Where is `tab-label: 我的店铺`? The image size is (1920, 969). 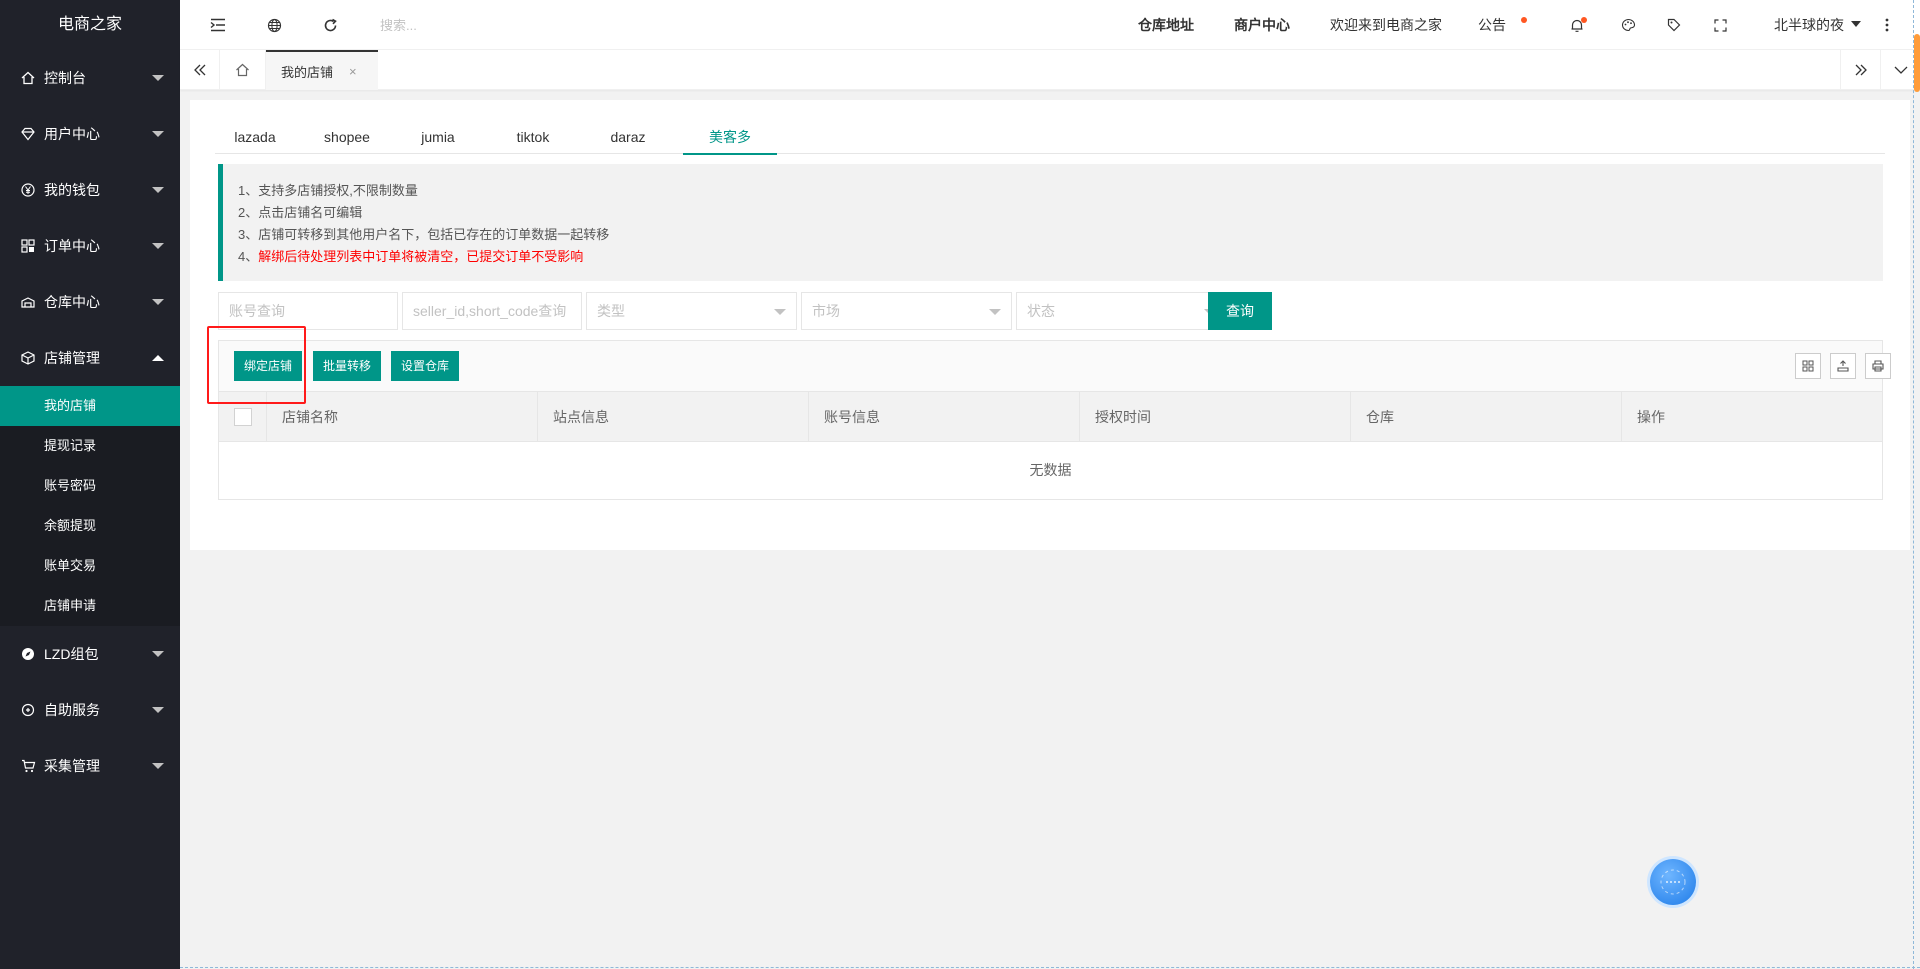
tab-label: 我的店铺 is located at coordinates (307, 72).